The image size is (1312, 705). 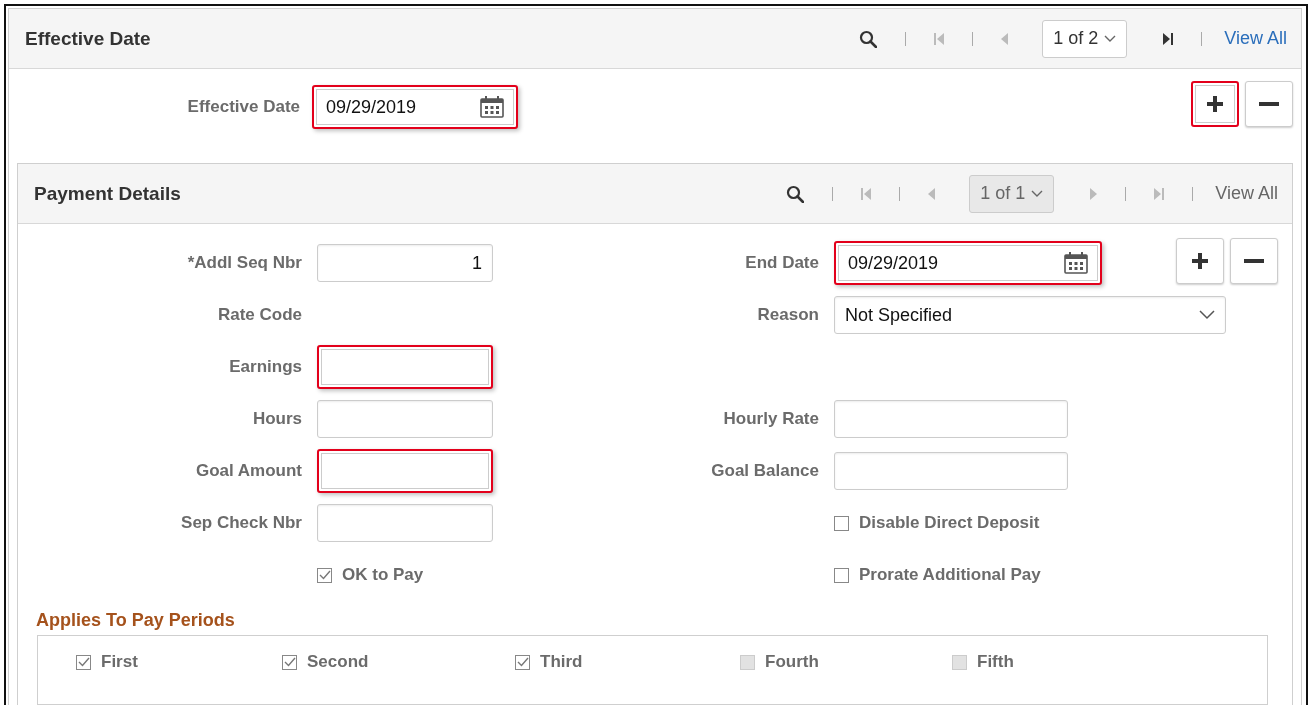 What do you see at coordinates (243, 107) in the screenshot?
I see `field-label: Effective Date` at bounding box center [243, 107].